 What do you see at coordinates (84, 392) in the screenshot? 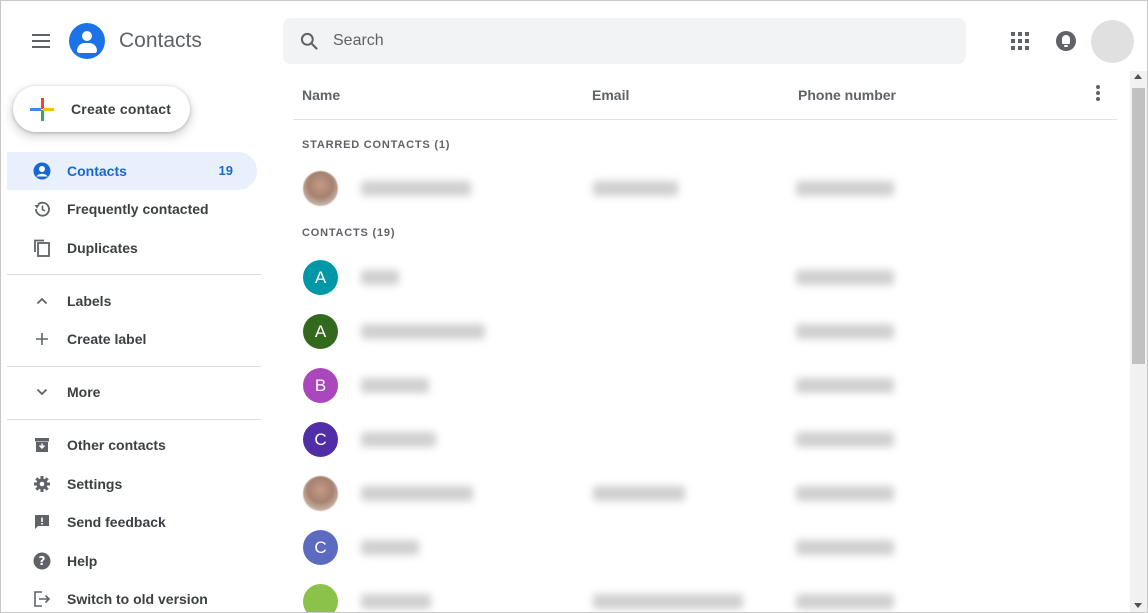
I see `sidebar-item-label: More` at bounding box center [84, 392].